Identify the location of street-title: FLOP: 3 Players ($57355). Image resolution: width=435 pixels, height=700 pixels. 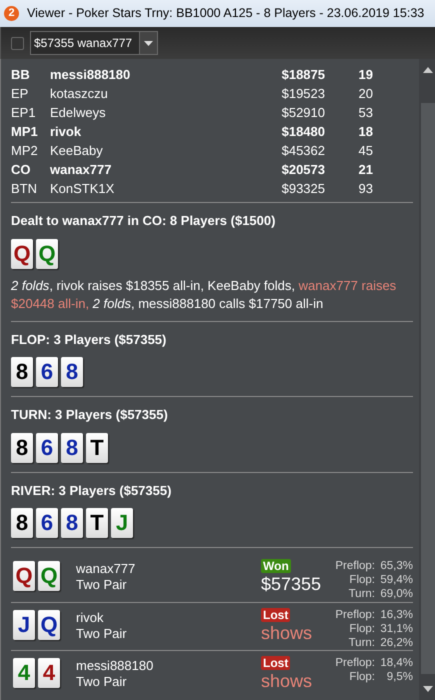
(89, 339).